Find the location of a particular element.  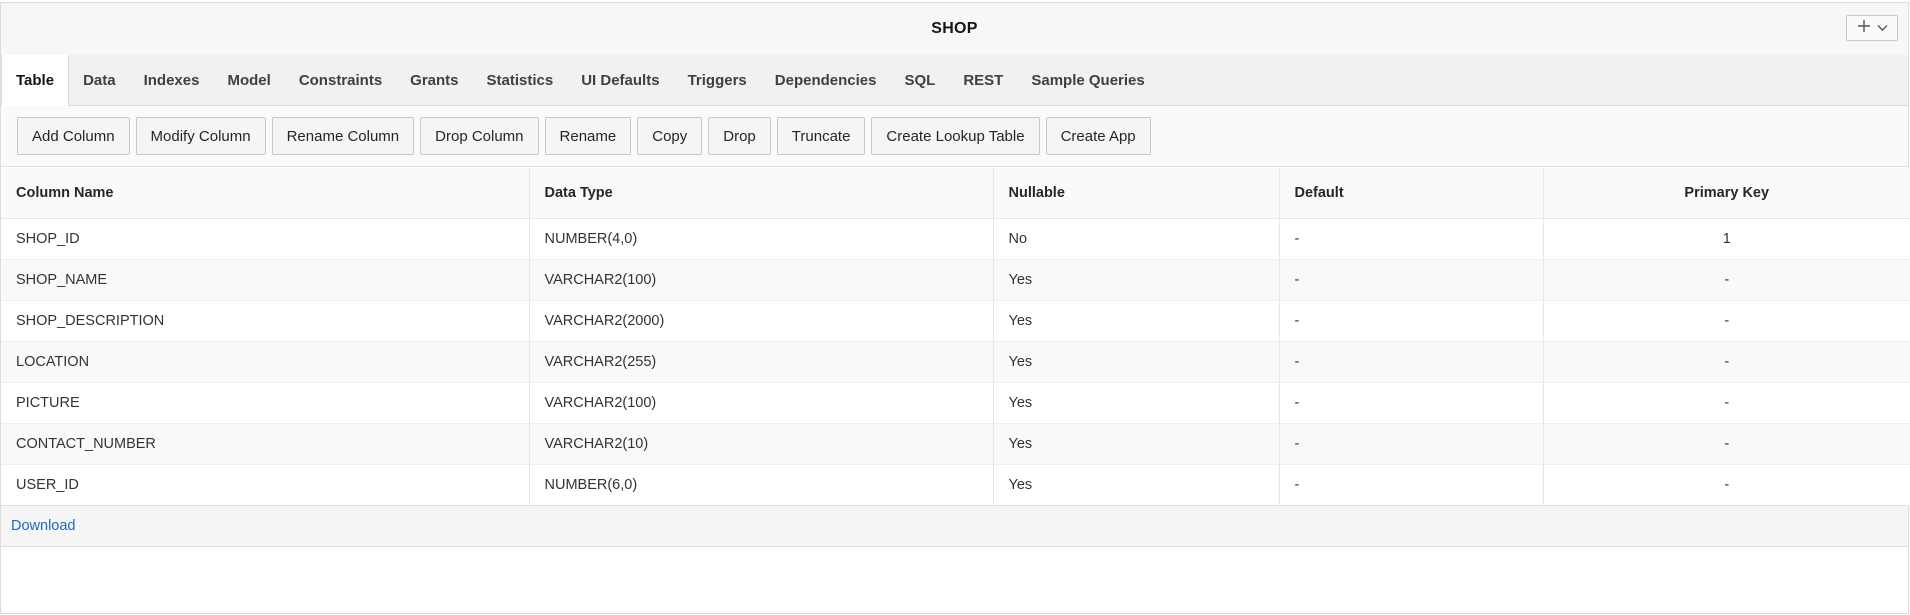

cell-data-type: VARCHAR2(255) is located at coordinates (761, 362).